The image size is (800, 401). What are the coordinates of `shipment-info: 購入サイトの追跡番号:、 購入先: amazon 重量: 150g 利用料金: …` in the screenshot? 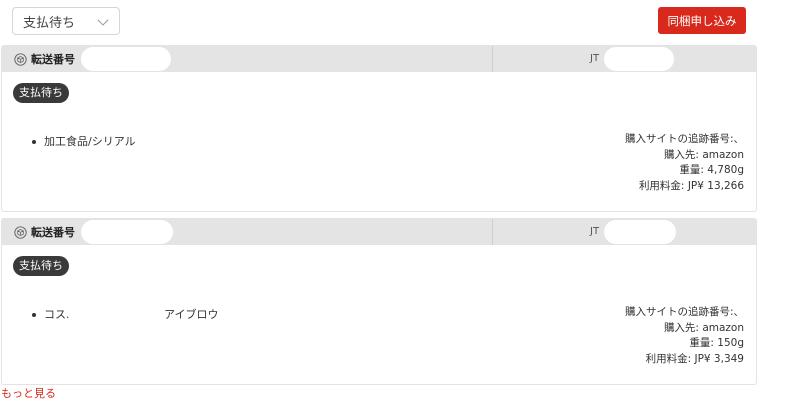 It's located at (684, 336).